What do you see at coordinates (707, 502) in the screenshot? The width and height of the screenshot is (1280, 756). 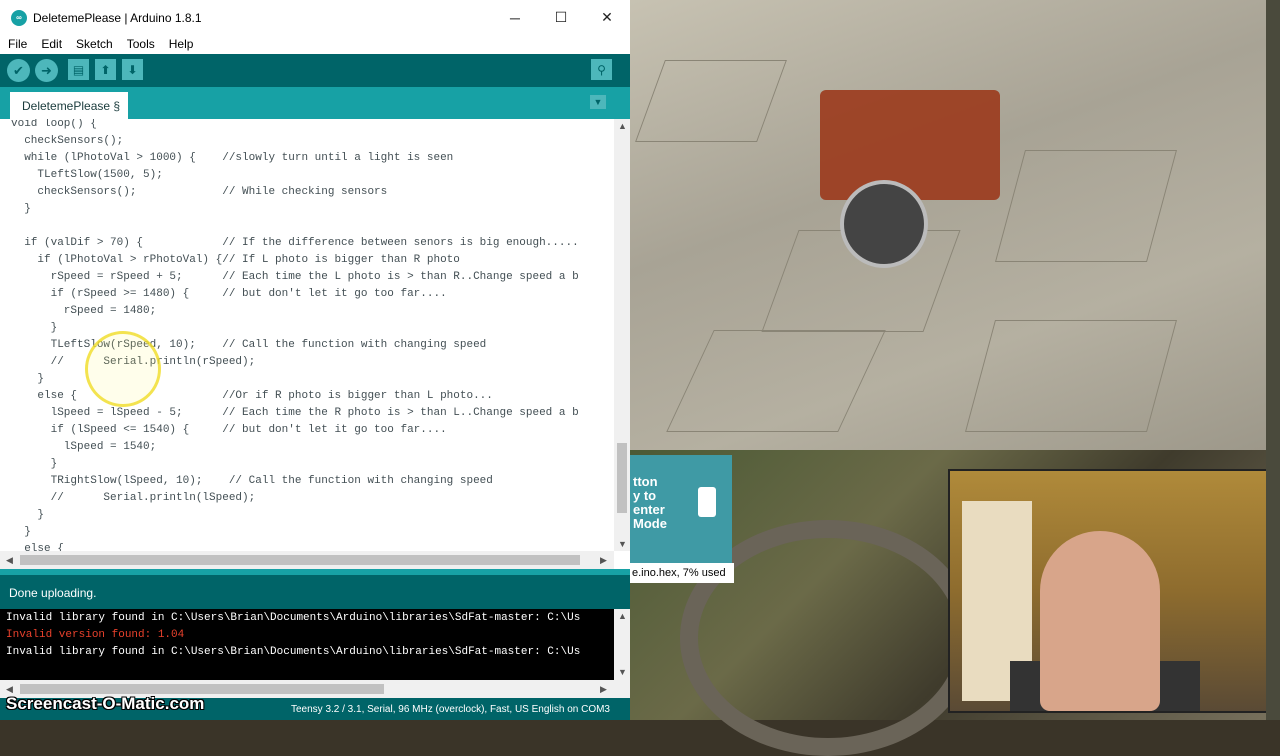 I see `teensy-button-icon` at bounding box center [707, 502].